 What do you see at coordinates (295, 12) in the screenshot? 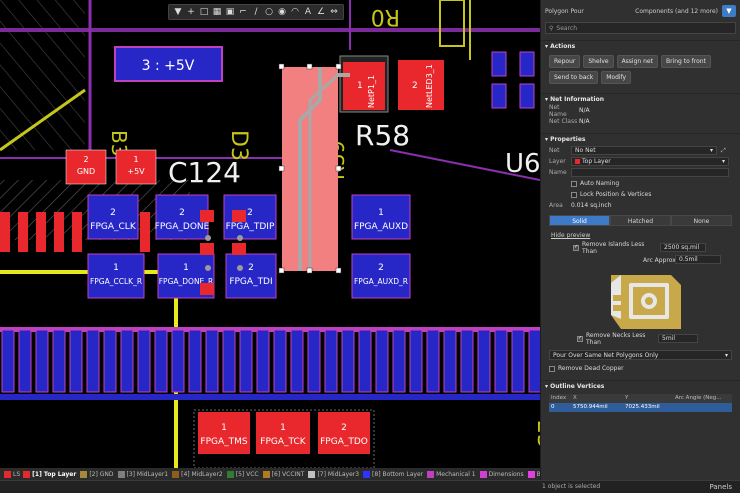
I see `arc-icon: ◠` at bounding box center [295, 12].